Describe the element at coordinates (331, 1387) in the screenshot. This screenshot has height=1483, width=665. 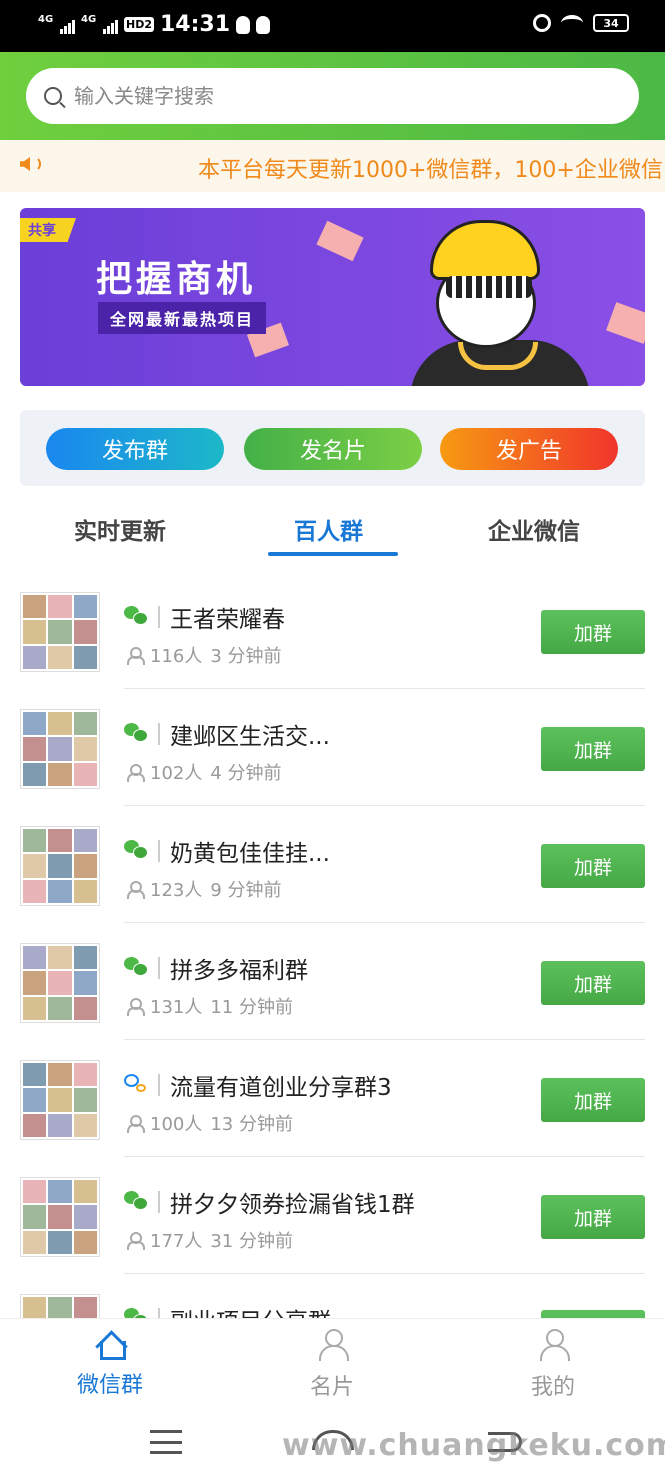
I see `nav-label: 名片` at that location.